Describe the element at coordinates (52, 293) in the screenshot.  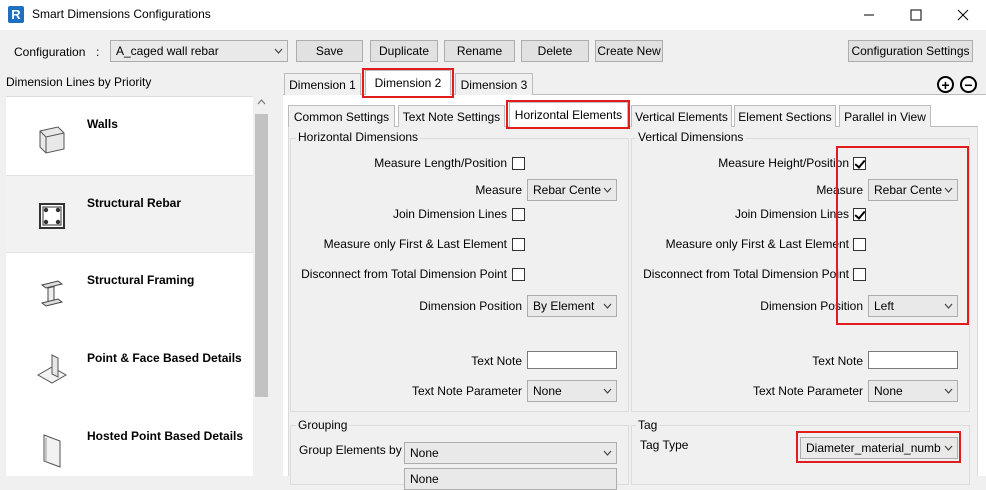
I see `framing-icon` at that location.